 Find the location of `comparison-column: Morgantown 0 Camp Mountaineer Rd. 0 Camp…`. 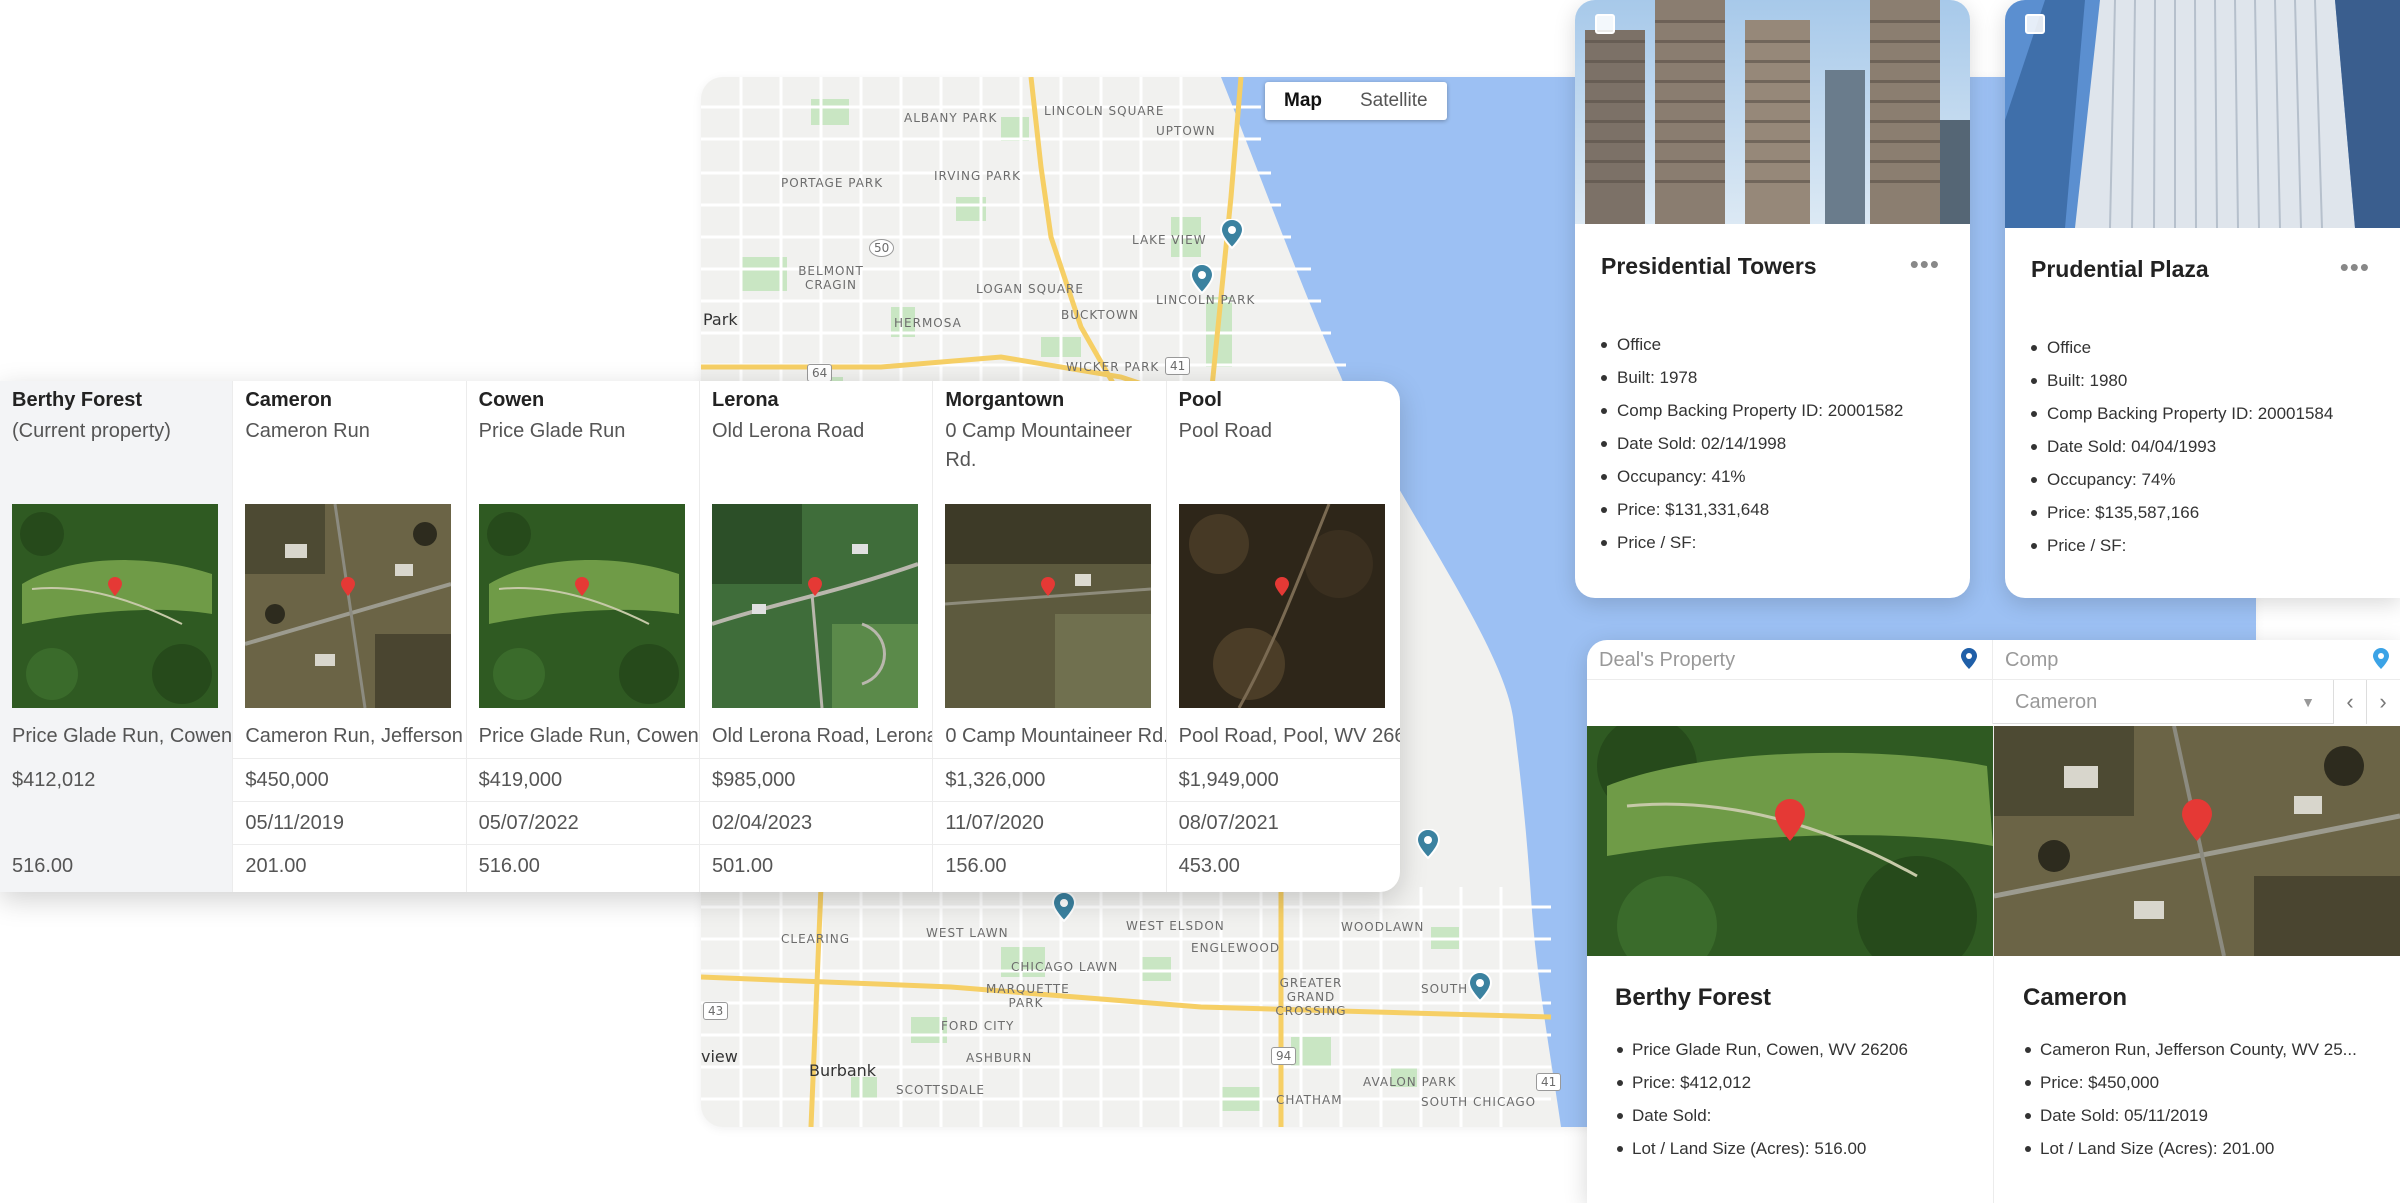

comparison-column: Morgantown 0 Camp Mountaineer Rd. 0 Camp… is located at coordinates (1050, 636).